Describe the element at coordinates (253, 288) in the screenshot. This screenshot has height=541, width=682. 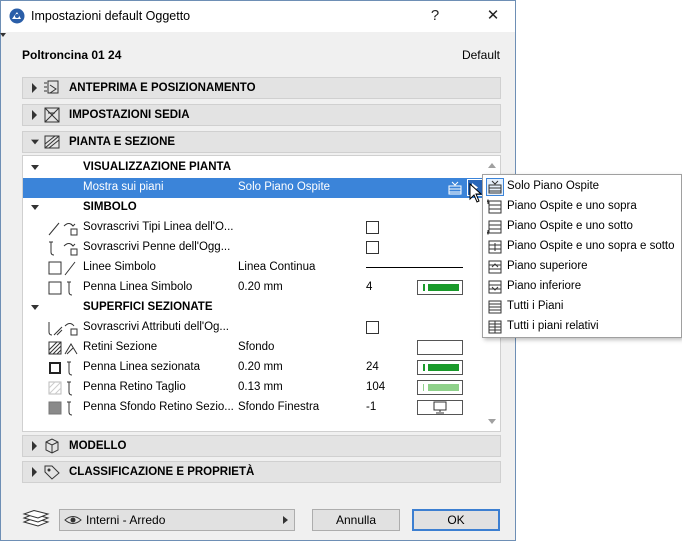
I see `row-symbol-line-pen: Penna Linea Simbolo 0.20 mm 4` at that location.